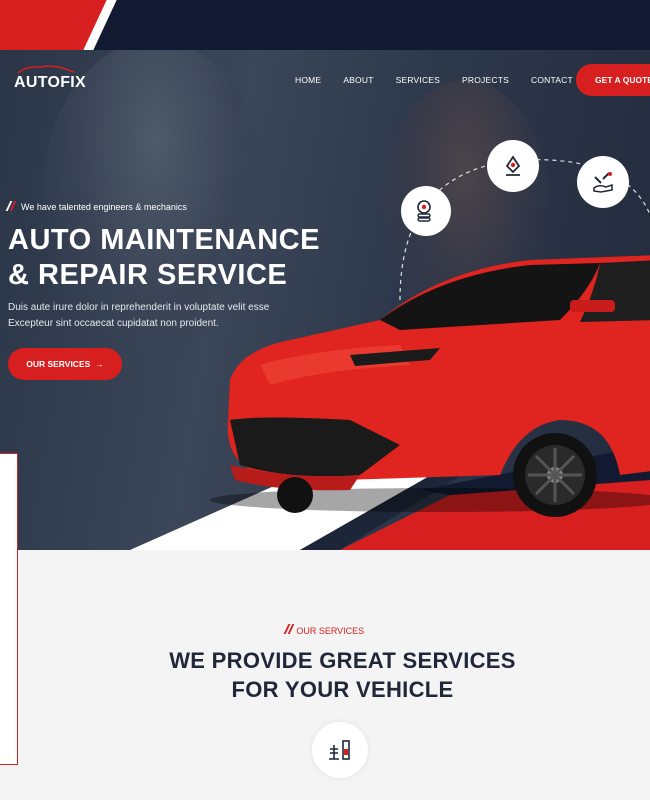  I want to click on autofix-logo: AUTOFIX, so click(50, 78).